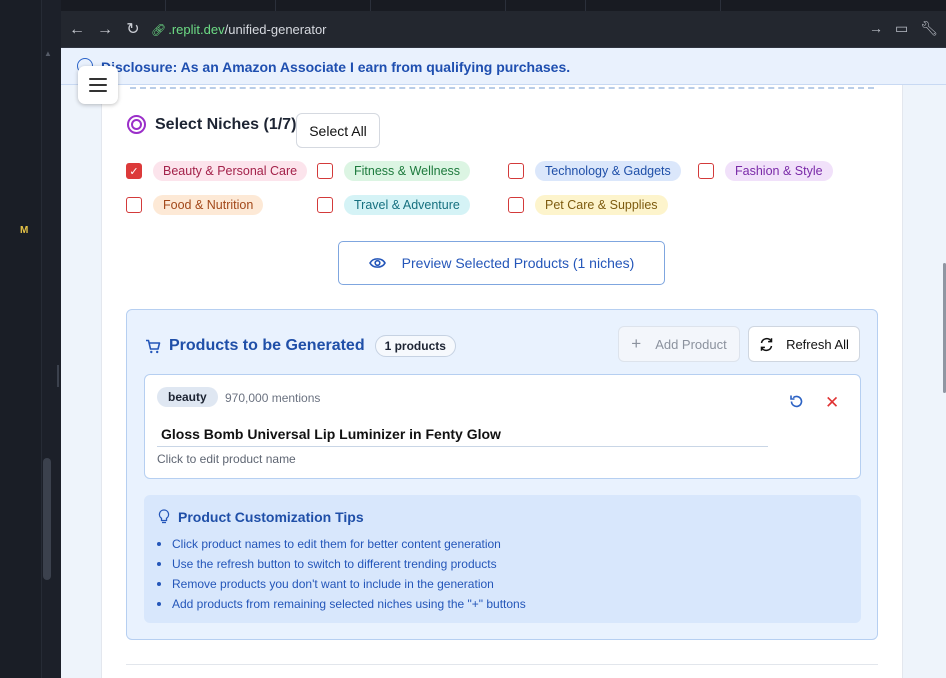 The height and width of the screenshot is (678, 946). I want to click on niche-label: Travel & Adventure, so click(407, 205).